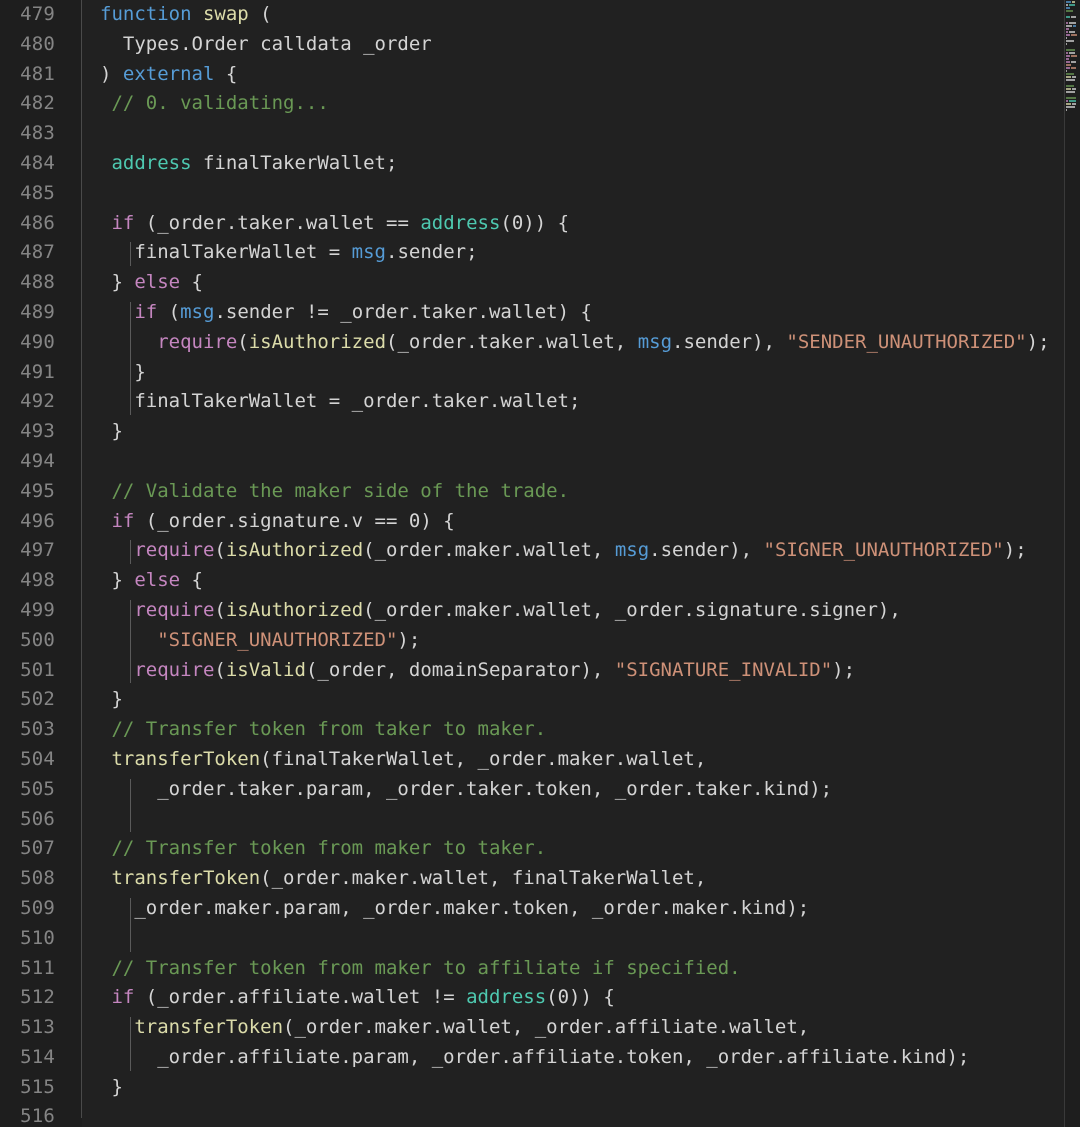  I want to click on line-number: 494, so click(37, 460).